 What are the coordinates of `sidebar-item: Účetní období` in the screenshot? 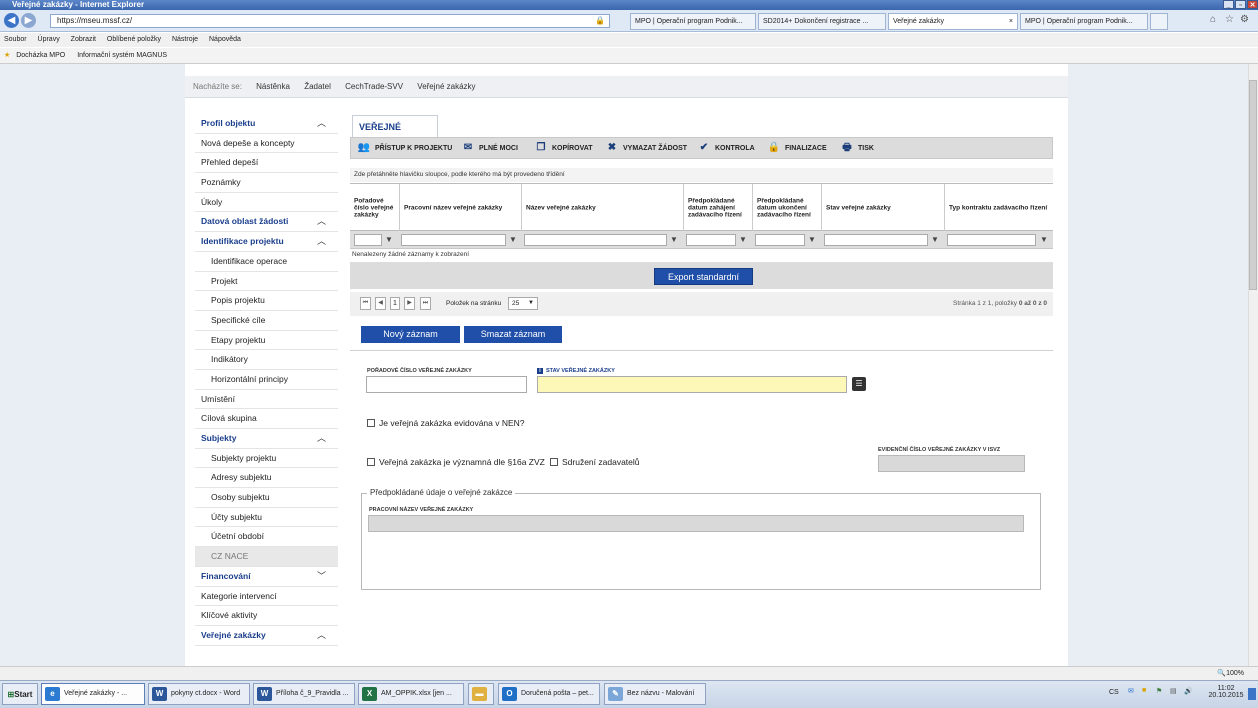 It's located at (266, 537).